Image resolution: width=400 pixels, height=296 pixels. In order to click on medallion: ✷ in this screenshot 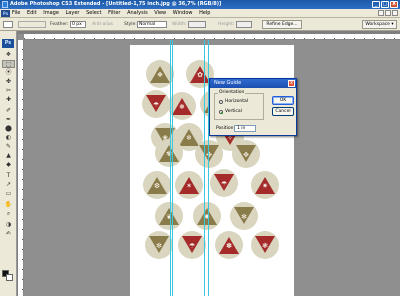, I will do `click(265, 185)`.